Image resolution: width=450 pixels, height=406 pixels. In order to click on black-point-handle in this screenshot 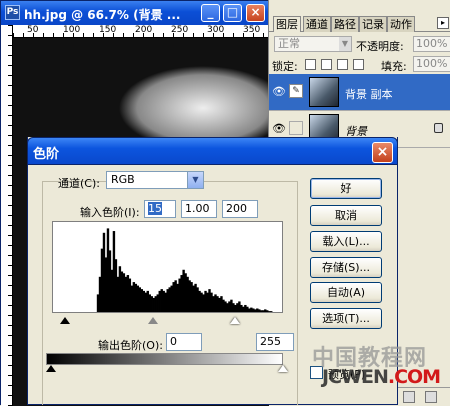, I will do `click(65, 320)`.